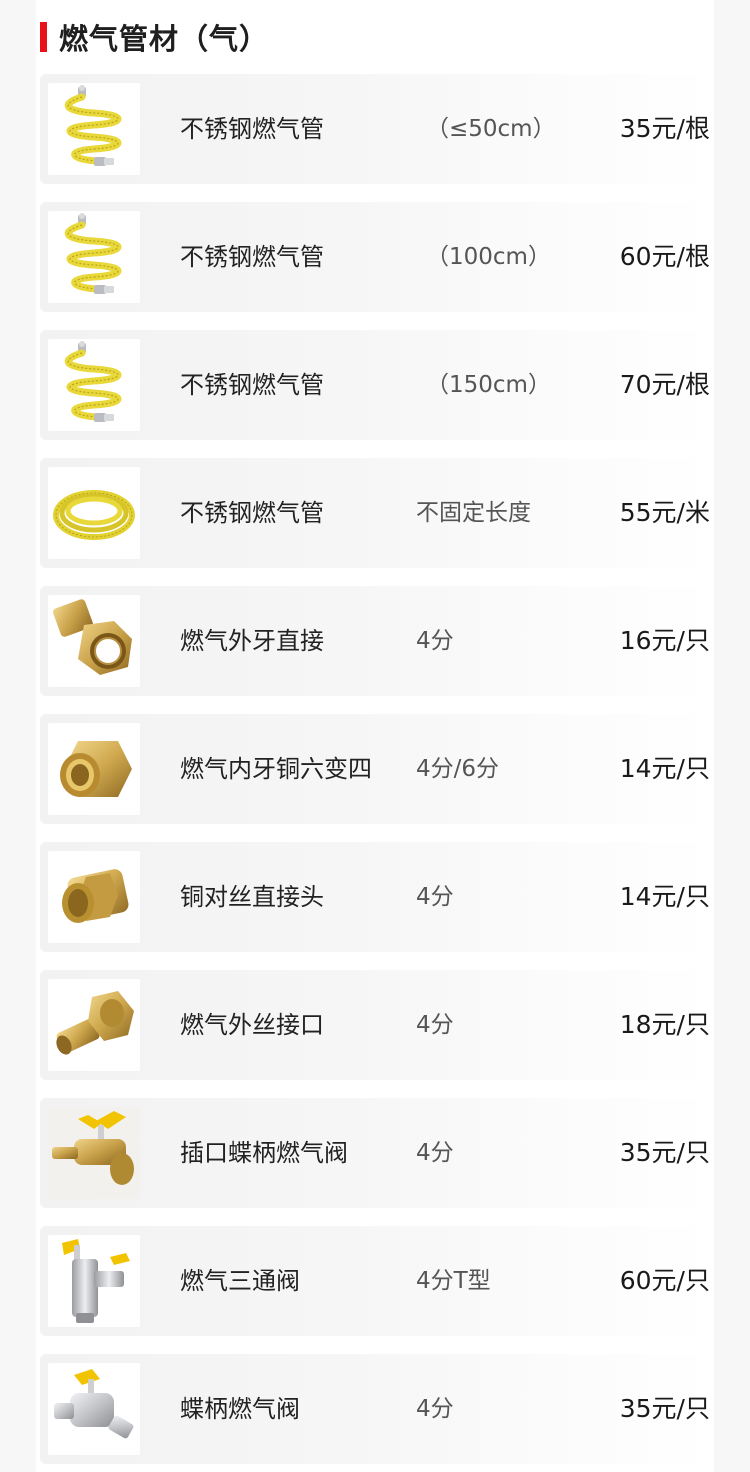  Describe the element at coordinates (164, 39) in the screenshot. I see `section-title: 燃气管材（气）` at that location.